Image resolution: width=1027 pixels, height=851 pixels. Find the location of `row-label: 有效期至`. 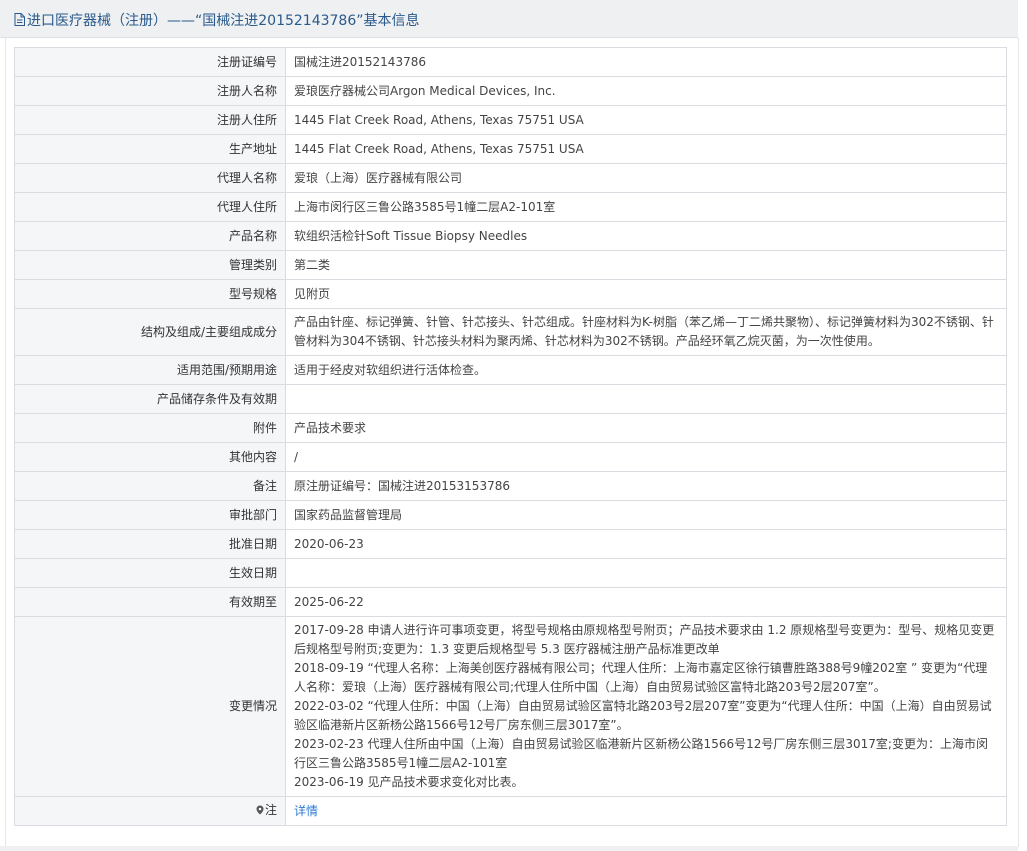

row-label: 有效期至 is located at coordinates (150, 602).